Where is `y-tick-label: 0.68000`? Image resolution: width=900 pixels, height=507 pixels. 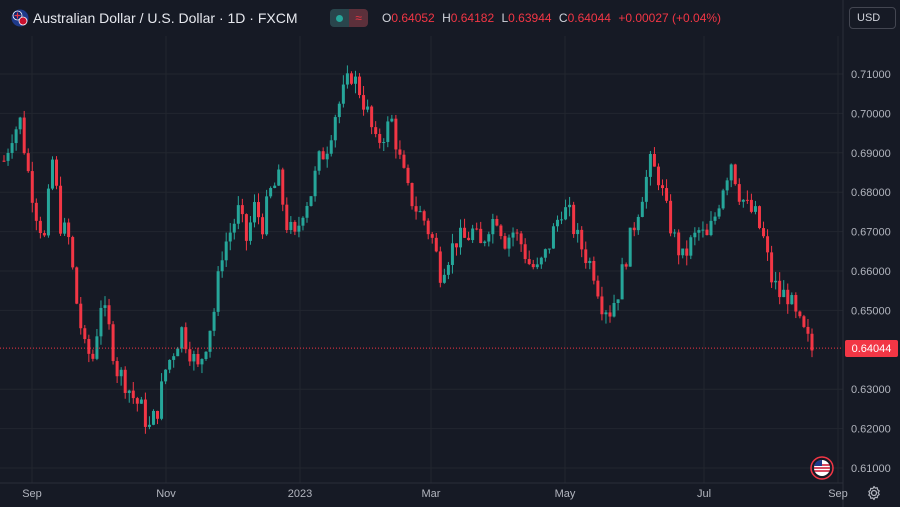
y-tick-label: 0.68000 is located at coordinates (871, 193).